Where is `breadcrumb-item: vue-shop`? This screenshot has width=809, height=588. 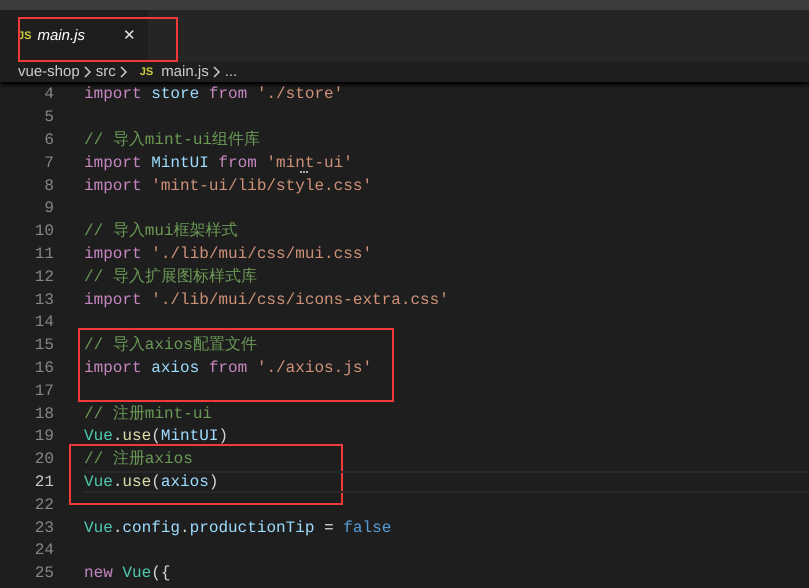
breadcrumb-item: vue-shop is located at coordinates (49, 72).